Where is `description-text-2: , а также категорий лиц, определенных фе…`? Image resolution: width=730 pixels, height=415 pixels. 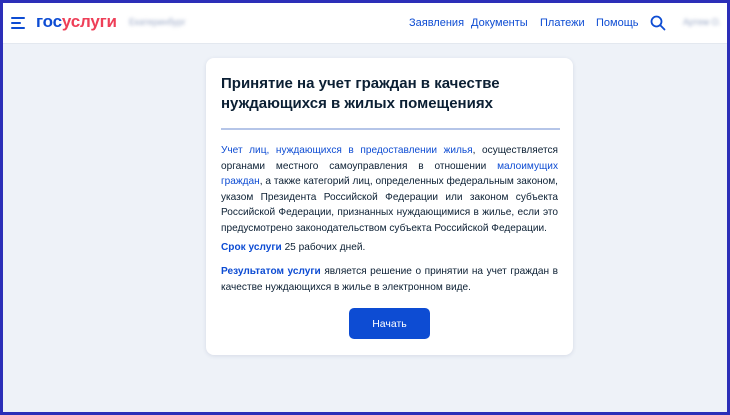
description-text-2: , а также категорий лиц, определенных фе… is located at coordinates (389, 205).